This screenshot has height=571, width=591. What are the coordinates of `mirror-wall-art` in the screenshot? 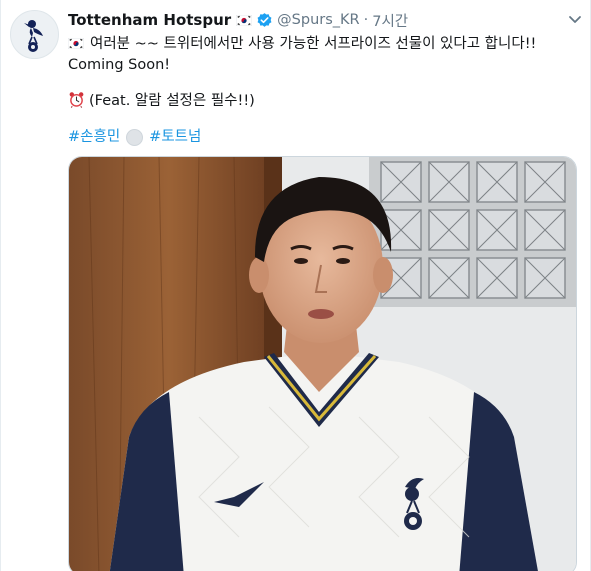 It's located at (472, 232).